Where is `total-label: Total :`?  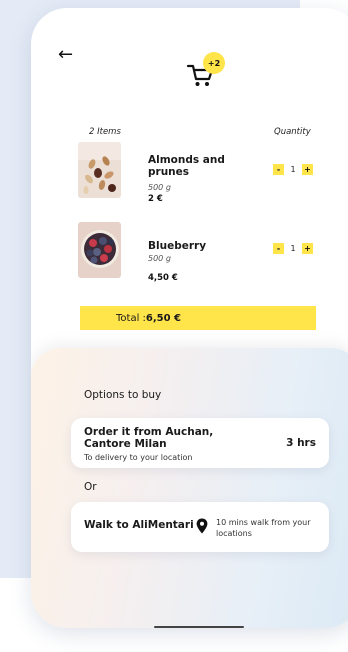 total-label: Total : is located at coordinates (131, 318).